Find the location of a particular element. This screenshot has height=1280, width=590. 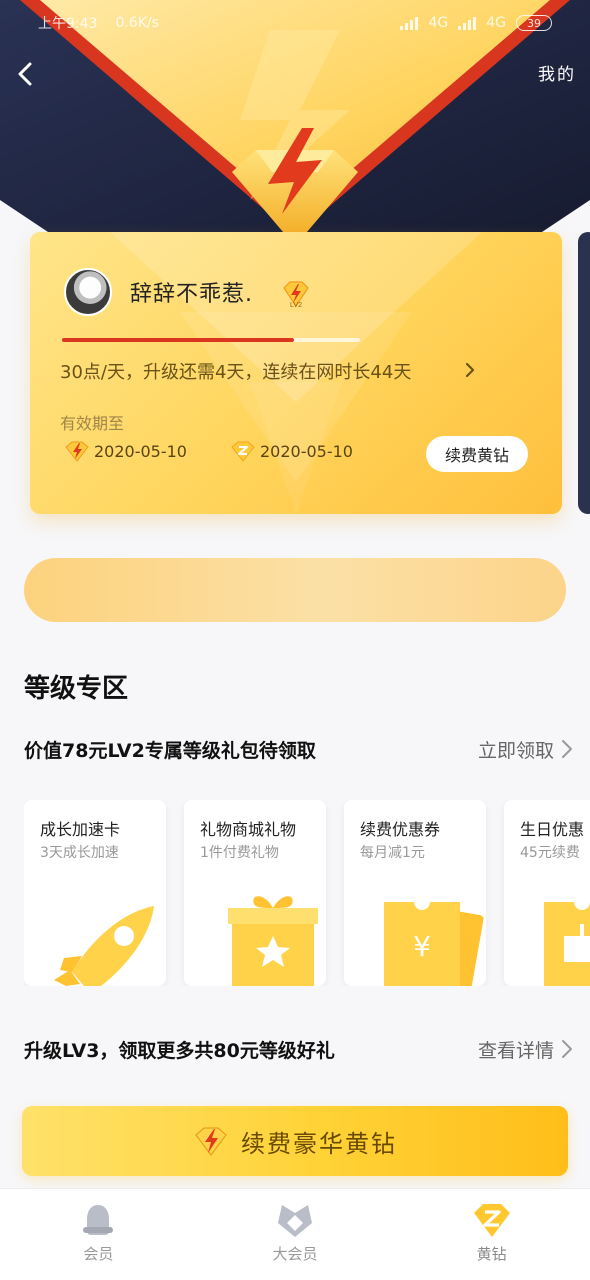

benefit-card-coupon: 续费优惠券 每月减1元 ¥ is located at coordinates (415, 893).